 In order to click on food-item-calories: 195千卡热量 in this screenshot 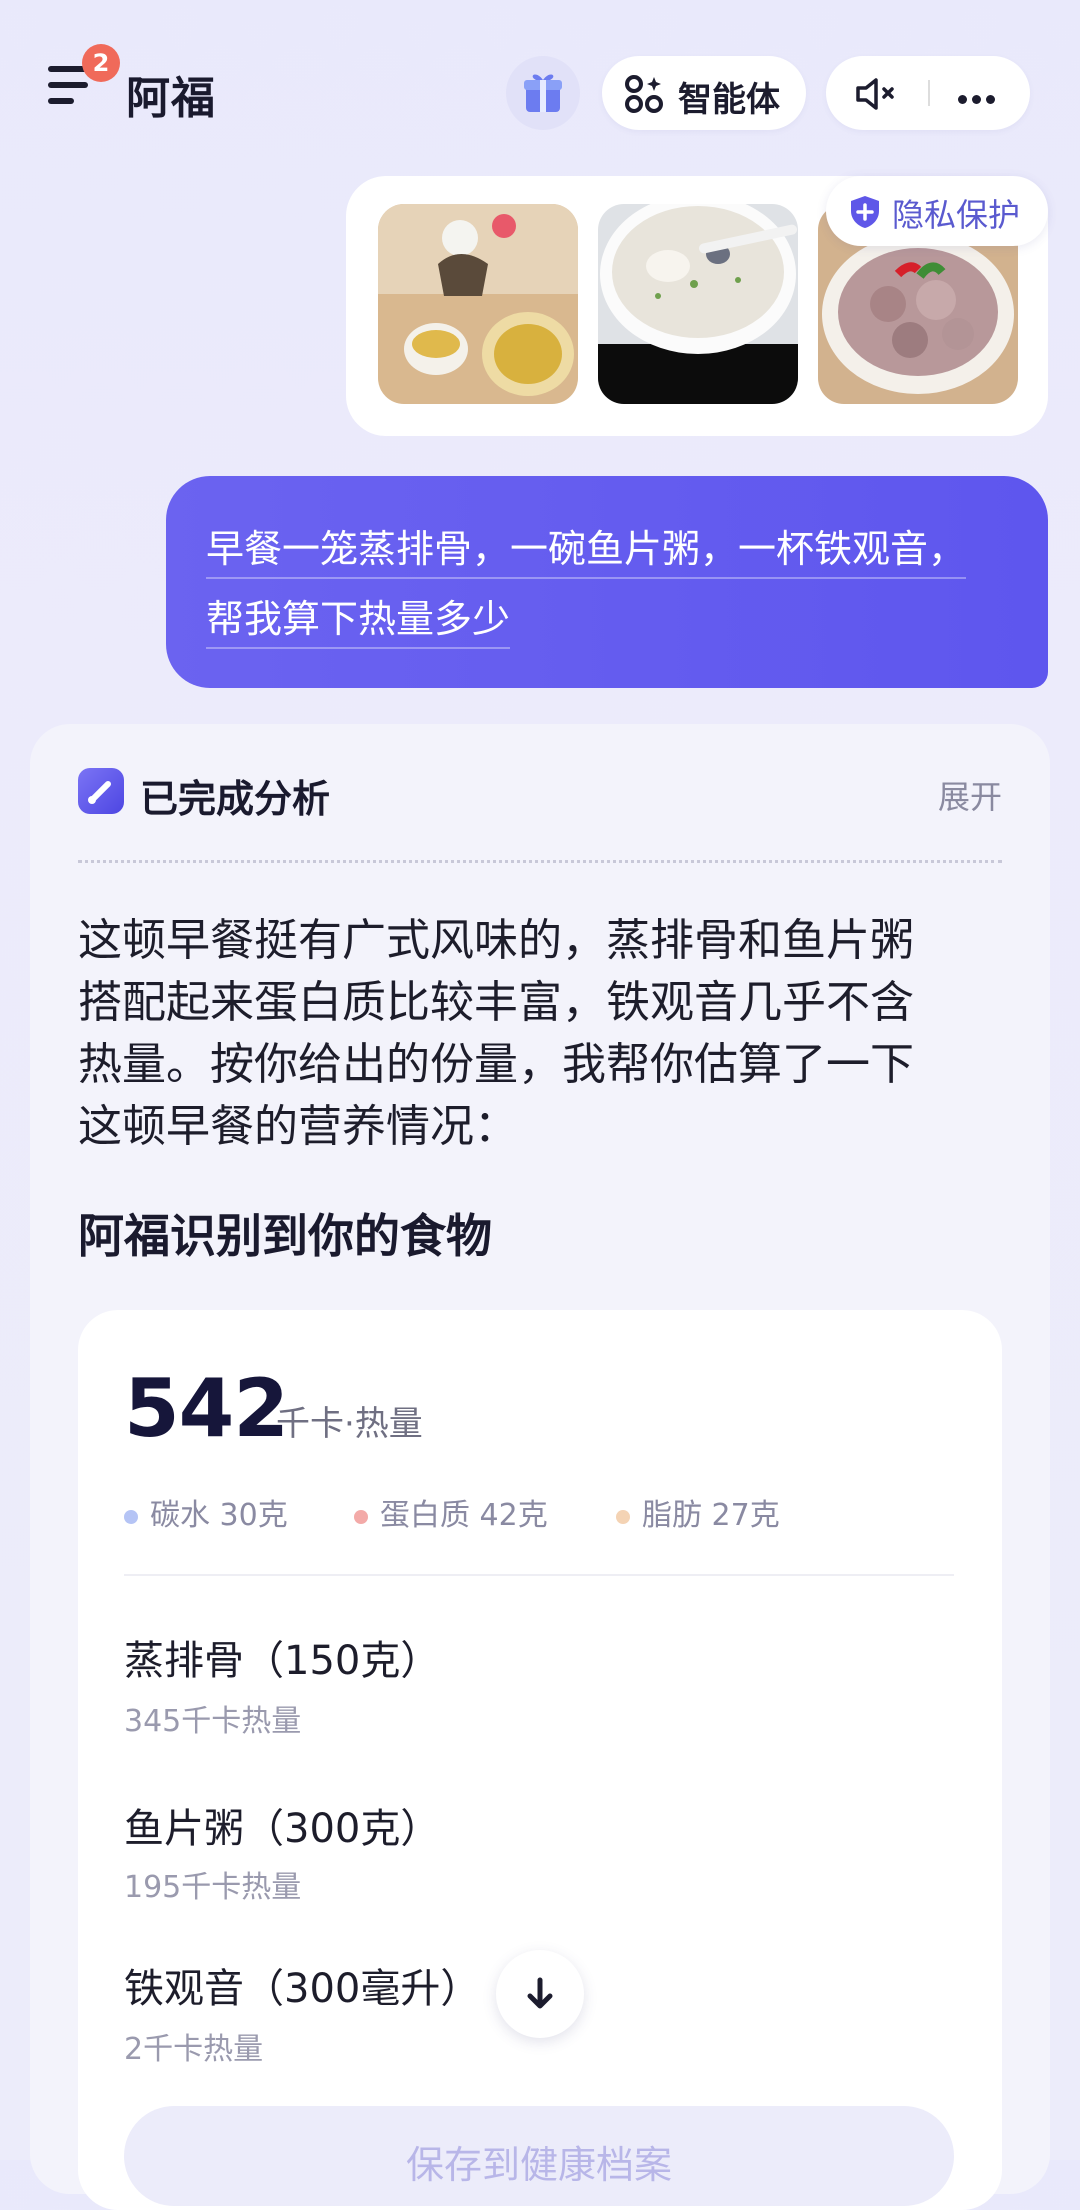, I will do `click(213, 1887)`.